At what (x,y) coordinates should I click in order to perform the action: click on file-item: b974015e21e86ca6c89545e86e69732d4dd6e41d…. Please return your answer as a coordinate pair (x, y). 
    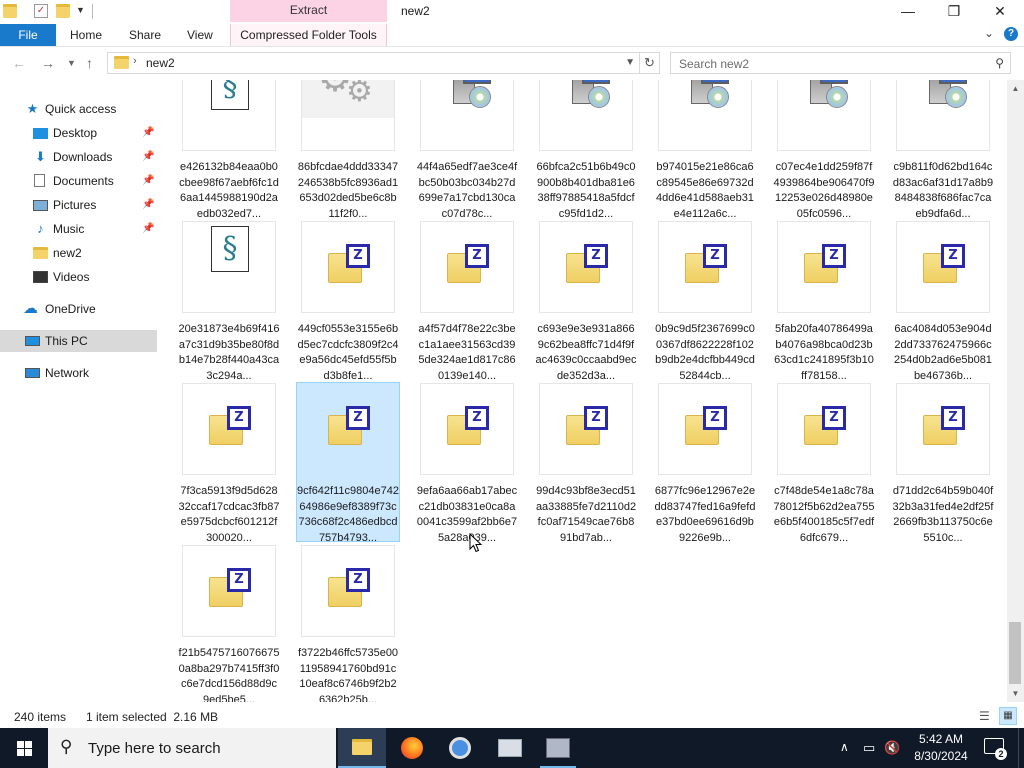
    Looking at the image, I should click on (705, 150).